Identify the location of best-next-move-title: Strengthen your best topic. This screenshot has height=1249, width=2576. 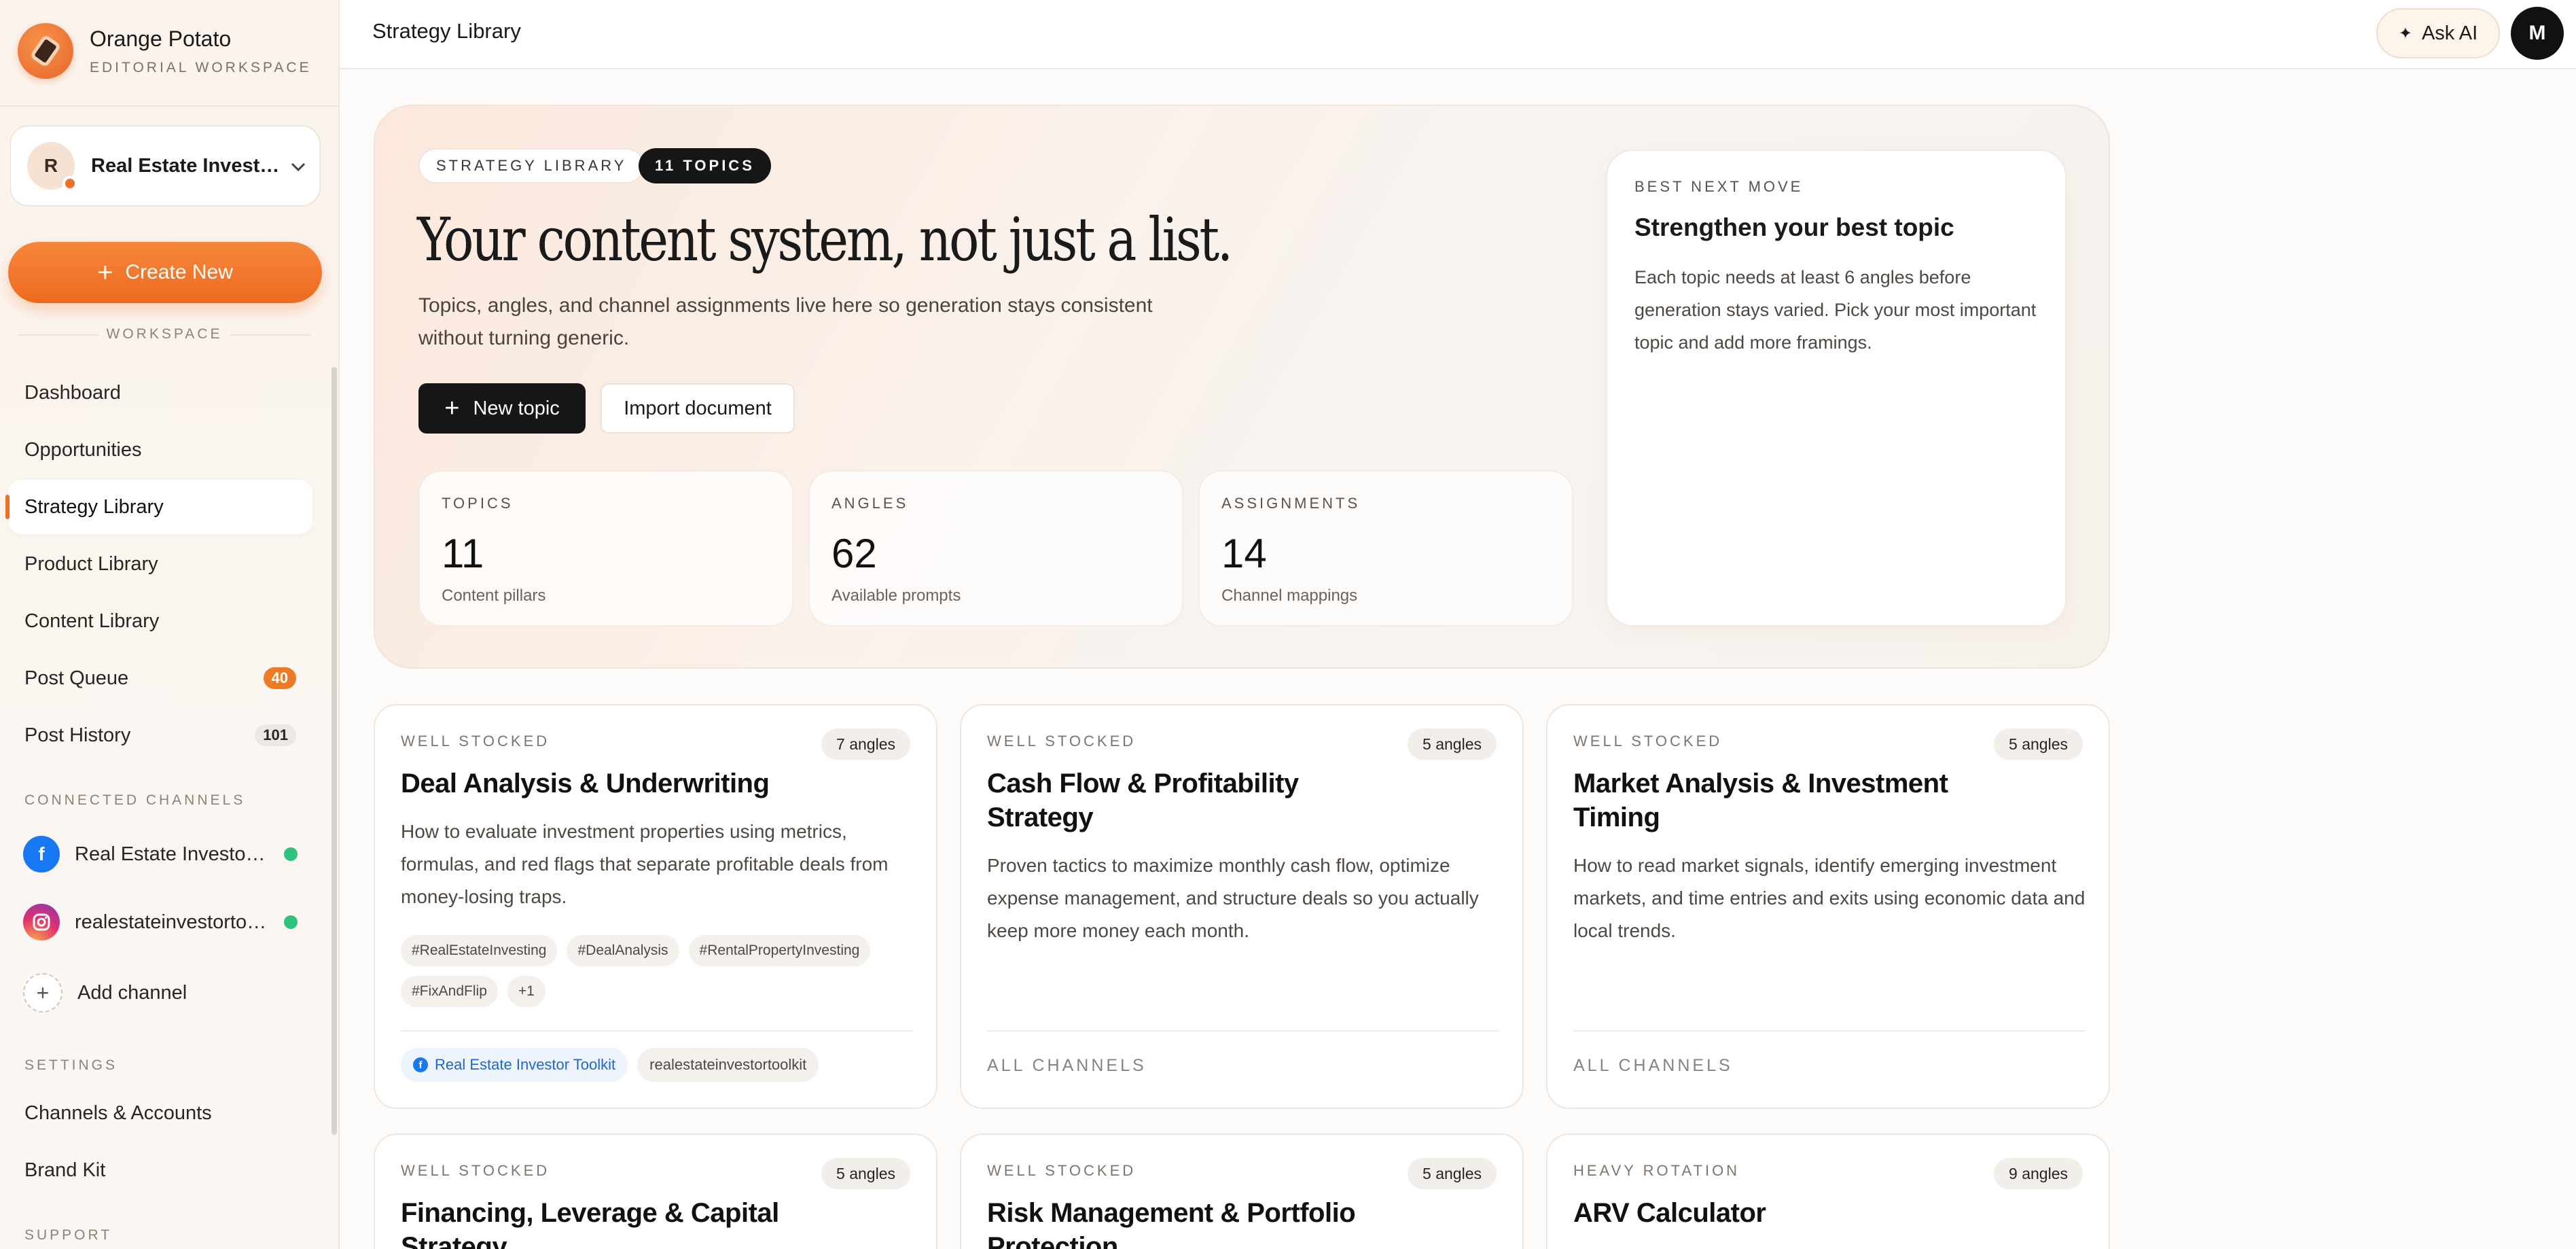
(1794, 227).